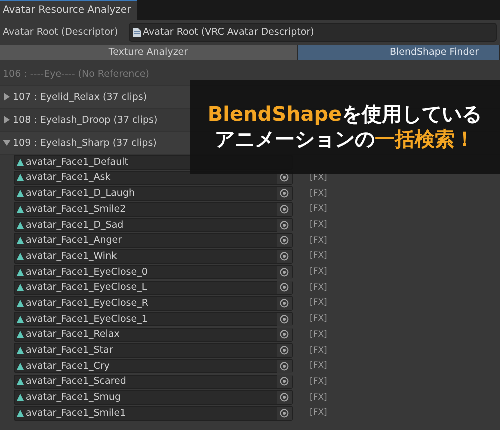  I want to click on clip-field: avatar_Face1_Ask, so click(153, 178).